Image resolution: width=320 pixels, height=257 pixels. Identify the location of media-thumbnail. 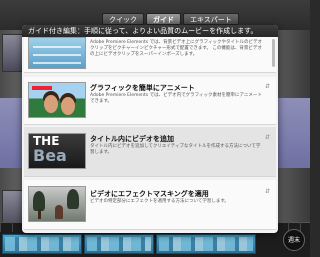
(13, 53).